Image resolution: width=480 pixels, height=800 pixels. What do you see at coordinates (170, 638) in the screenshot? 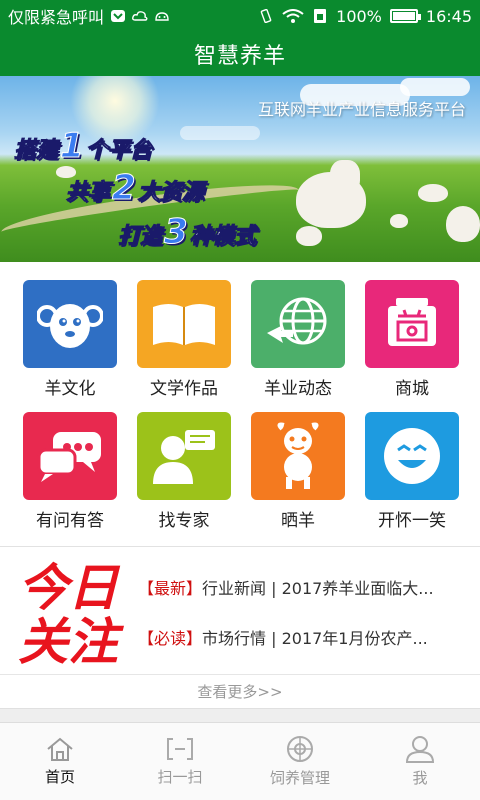
I see `news-tag: 【必读】` at bounding box center [170, 638].